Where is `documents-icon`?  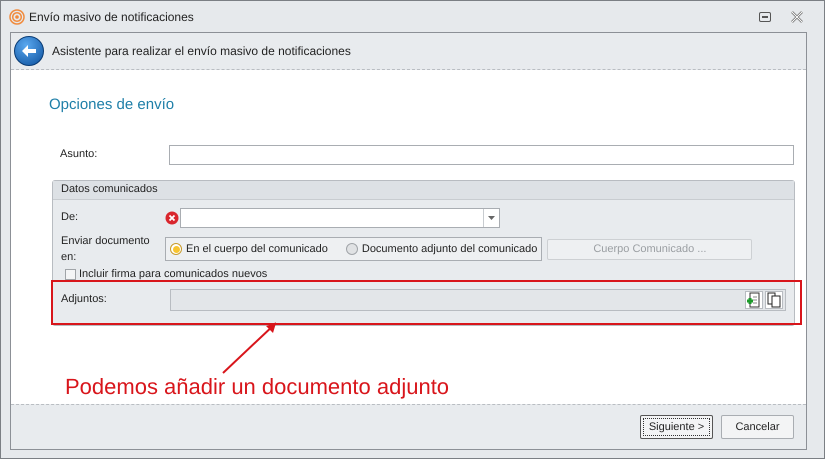 documents-icon is located at coordinates (774, 300).